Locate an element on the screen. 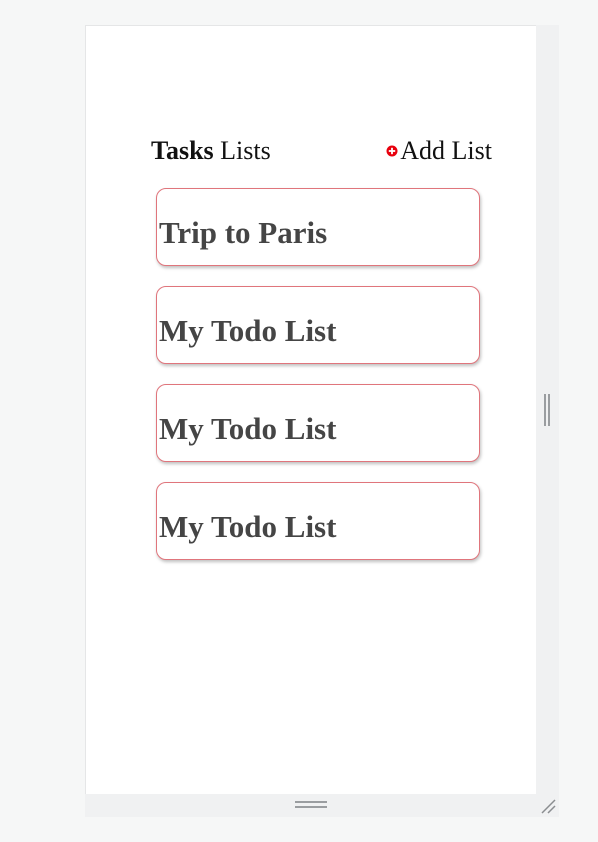 The height and width of the screenshot is (842, 598). page-title: Tasks Lists is located at coordinates (211, 151).